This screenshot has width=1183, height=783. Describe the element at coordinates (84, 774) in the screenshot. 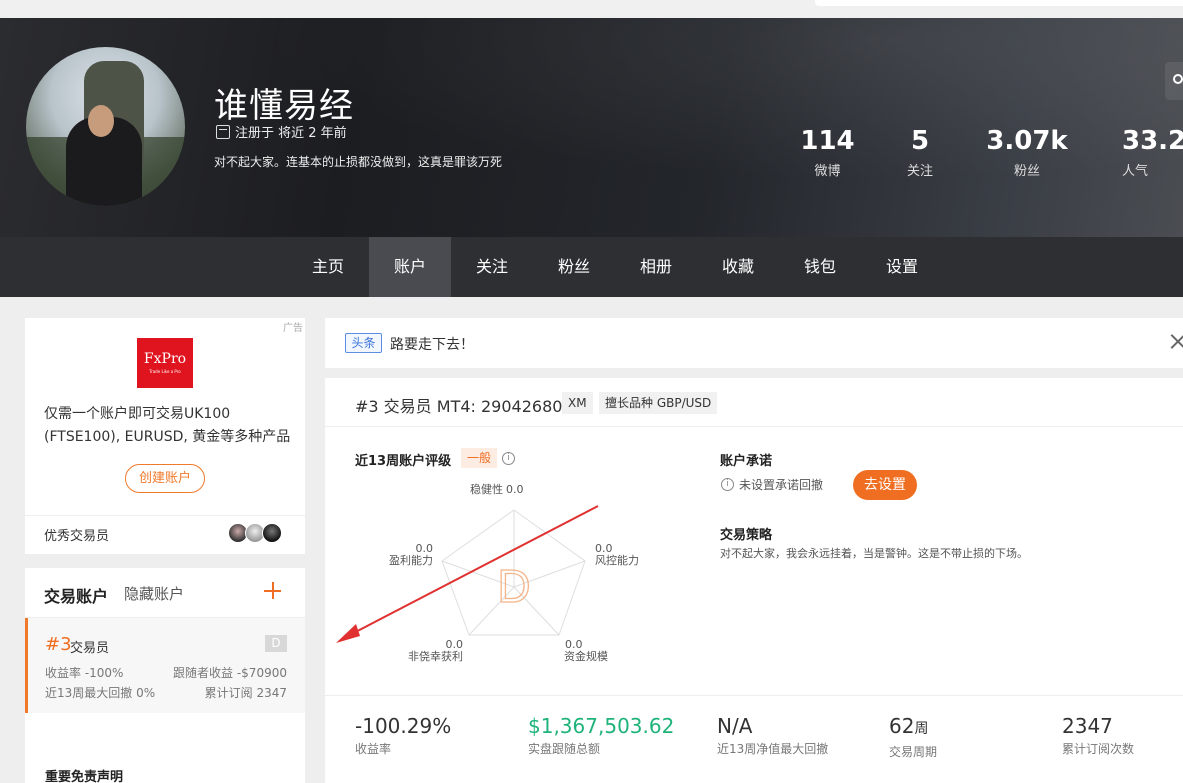

I see `disclaimer-title: 重要免责声明` at that location.